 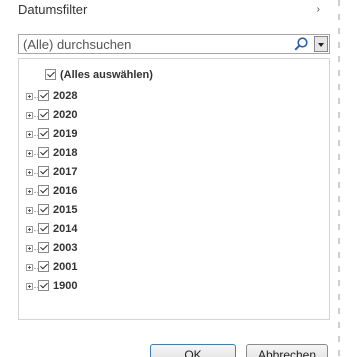 I want to click on ok-button: OK, so click(x=193, y=350).